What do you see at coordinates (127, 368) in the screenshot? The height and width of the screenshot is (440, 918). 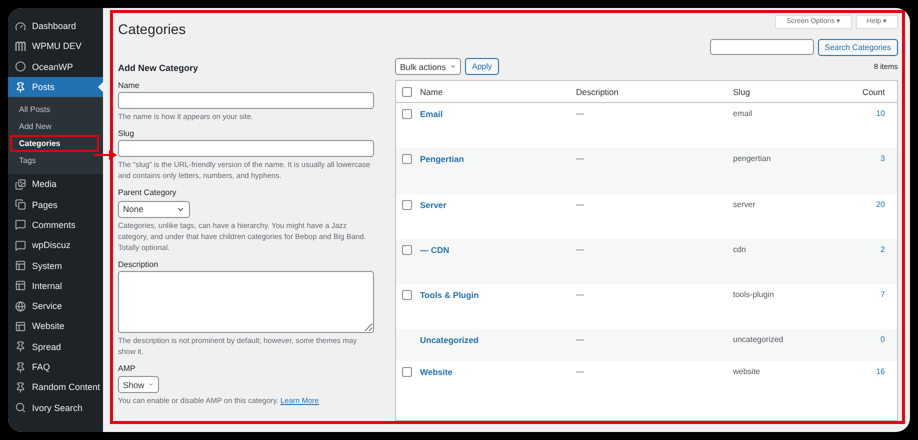 I see `field-label: AMP` at bounding box center [127, 368].